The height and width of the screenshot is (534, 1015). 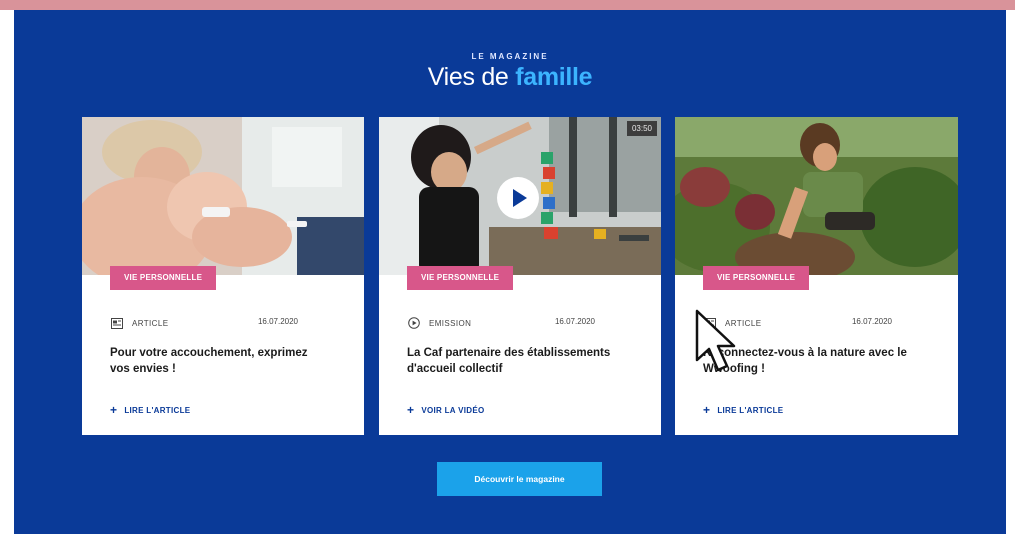 I want to click on play-button, so click(x=518, y=198).